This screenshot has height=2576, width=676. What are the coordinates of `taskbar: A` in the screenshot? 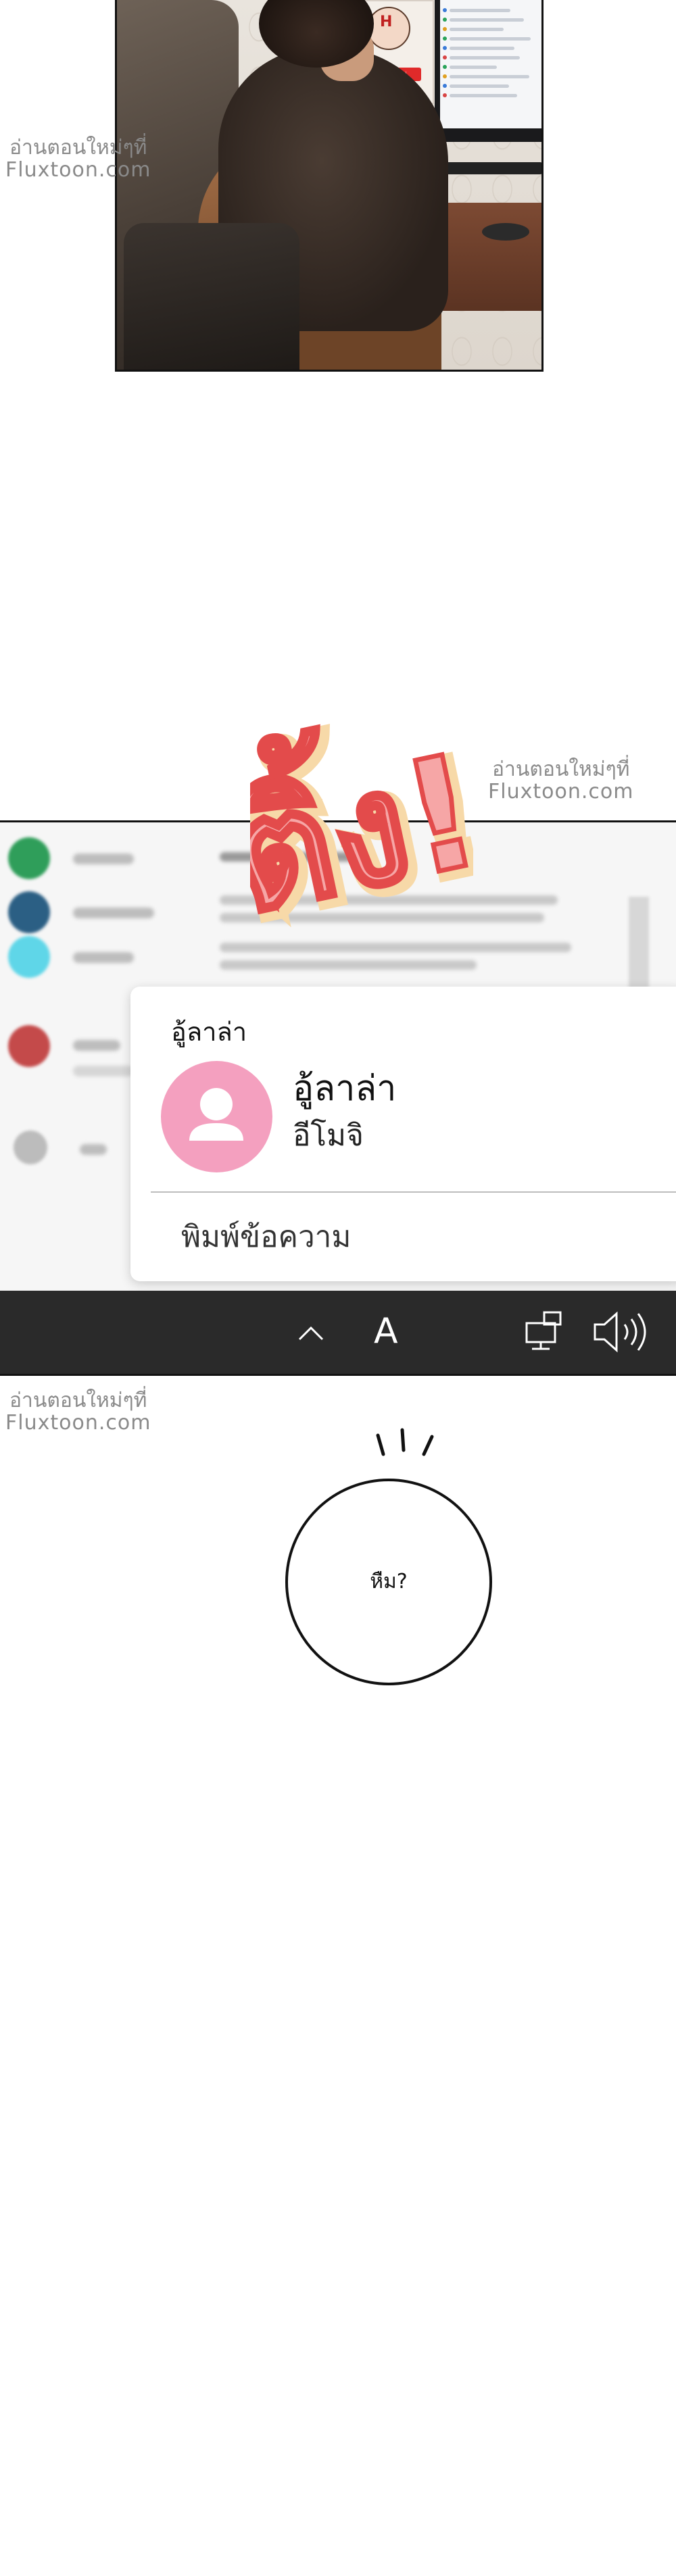 It's located at (338, 1333).